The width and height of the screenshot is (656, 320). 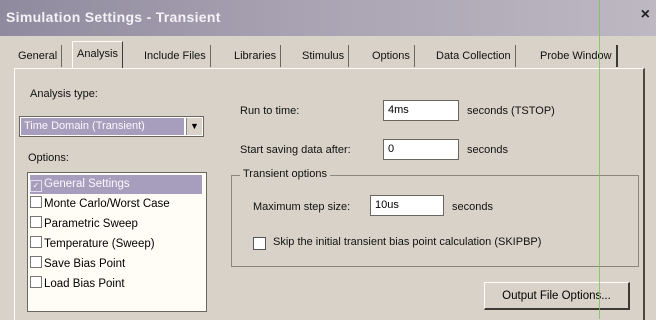 What do you see at coordinates (302, 207) in the screenshot?
I see `max-step-label: Maximum step size:` at bounding box center [302, 207].